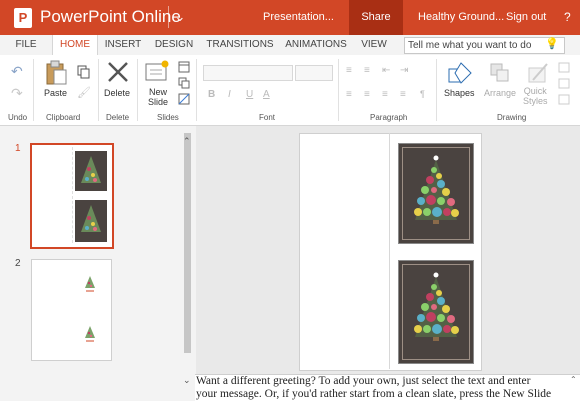 Image resolution: width=580 pixels, height=401 pixels. What do you see at coordinates (349, 70) in the screenshot?
I see `bullets-icon: ≡` at bounding box center [349, 70].